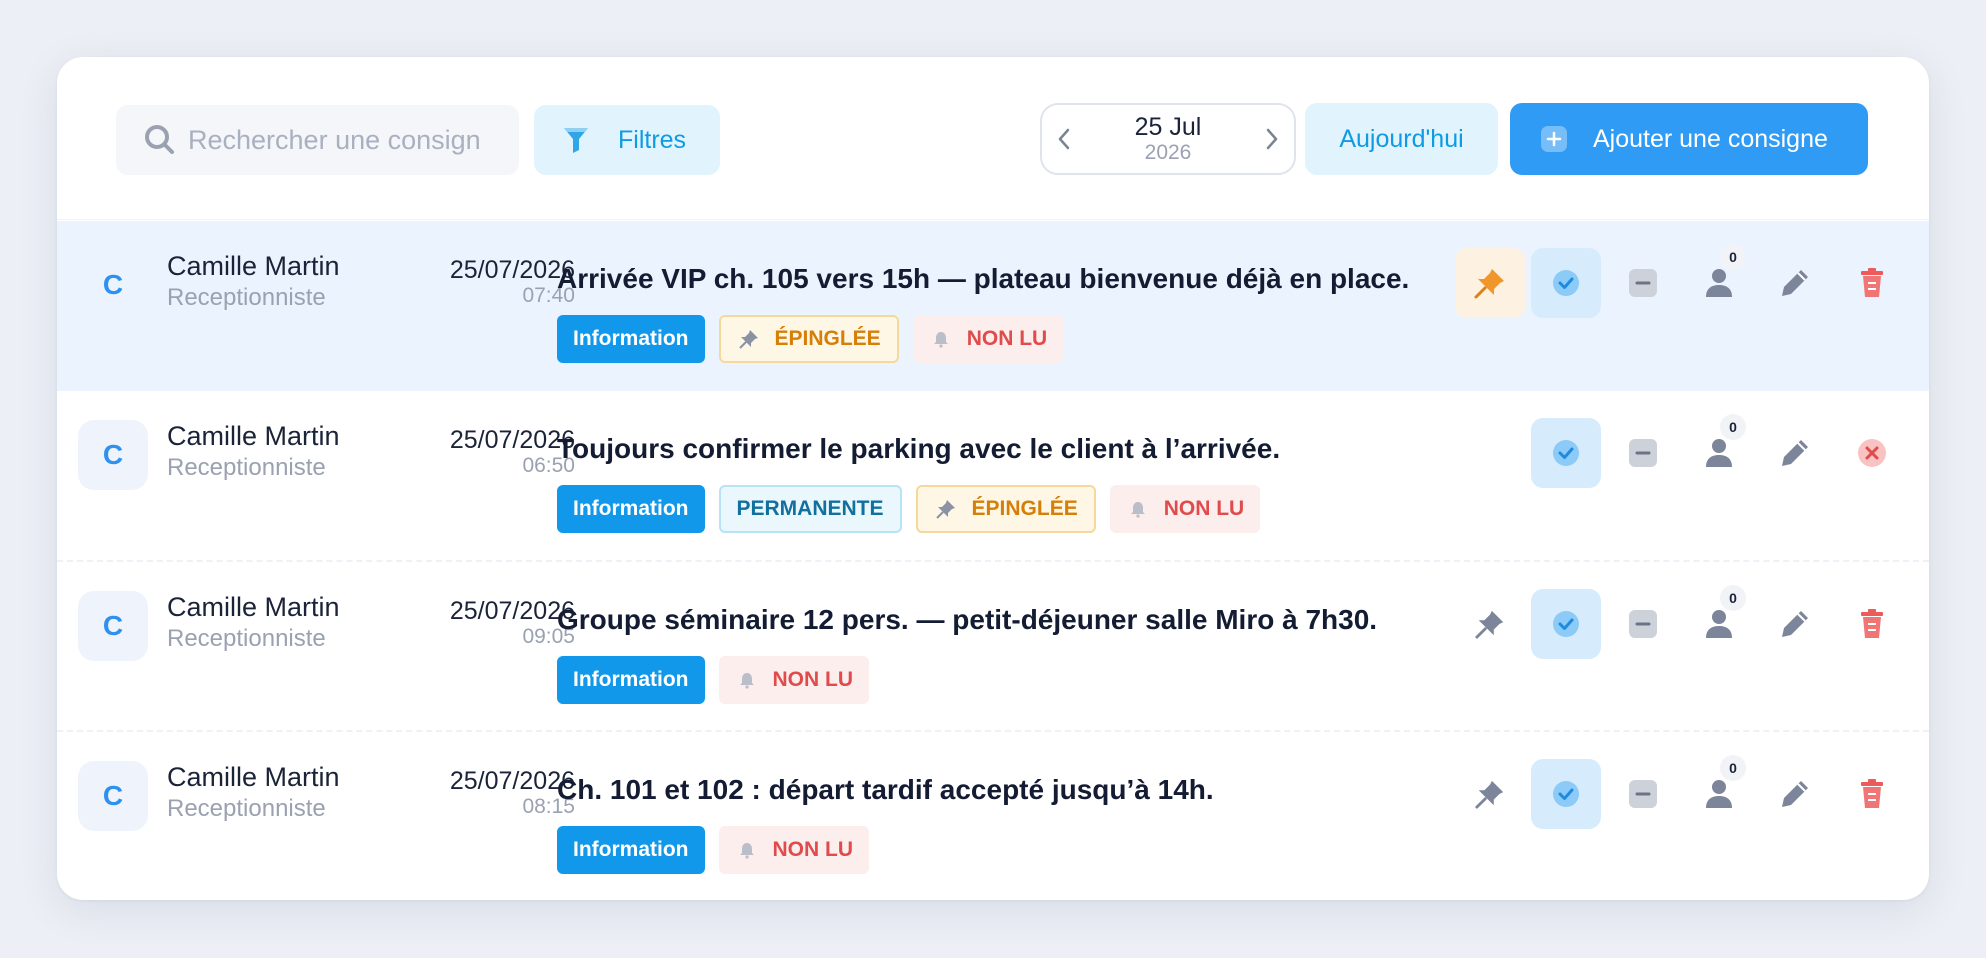  What do you see at coordinates (576, 140) in the screenshot?
I see `filter-icon` at bounding box center [576, 140].